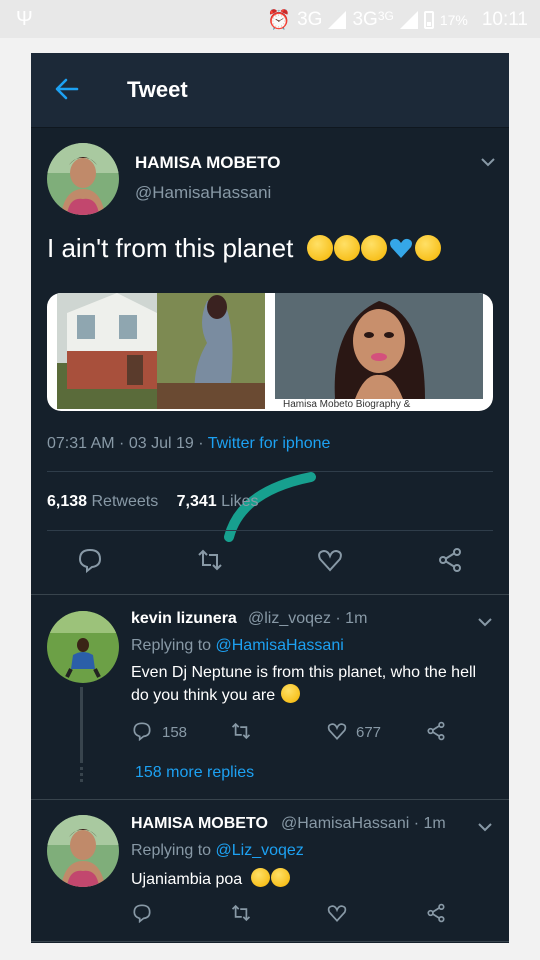 The width and height of the screenshot is (540, 960). Describe the element at coordinates (194, 773) in the screenshot. I see `more-replies-link: 158 more replies` at that location.